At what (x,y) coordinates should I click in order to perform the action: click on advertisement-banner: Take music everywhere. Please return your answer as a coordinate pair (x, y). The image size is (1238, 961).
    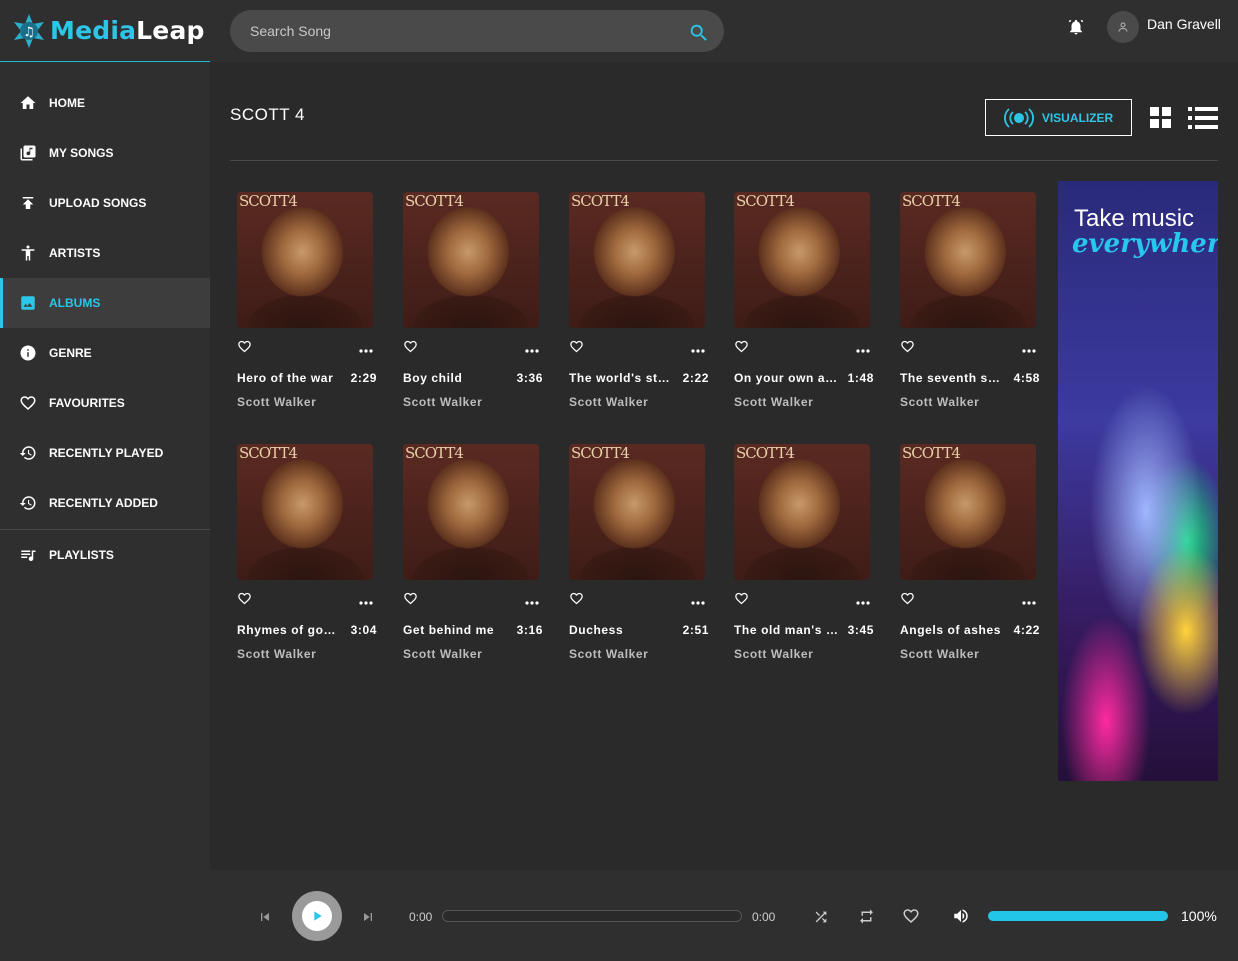
    Looking at the image, I should click on (1138, 481).